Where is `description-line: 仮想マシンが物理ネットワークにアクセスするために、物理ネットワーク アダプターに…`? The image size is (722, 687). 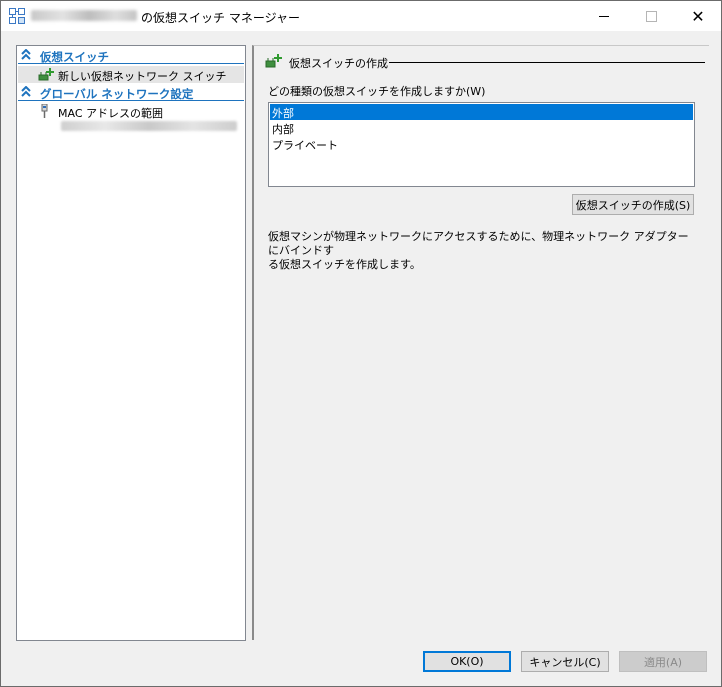 description-line: 仮想マシンが物理ネットワークにアクセスするために、物理ネットワーク アダプターに… is located at coordinates (478, 243).